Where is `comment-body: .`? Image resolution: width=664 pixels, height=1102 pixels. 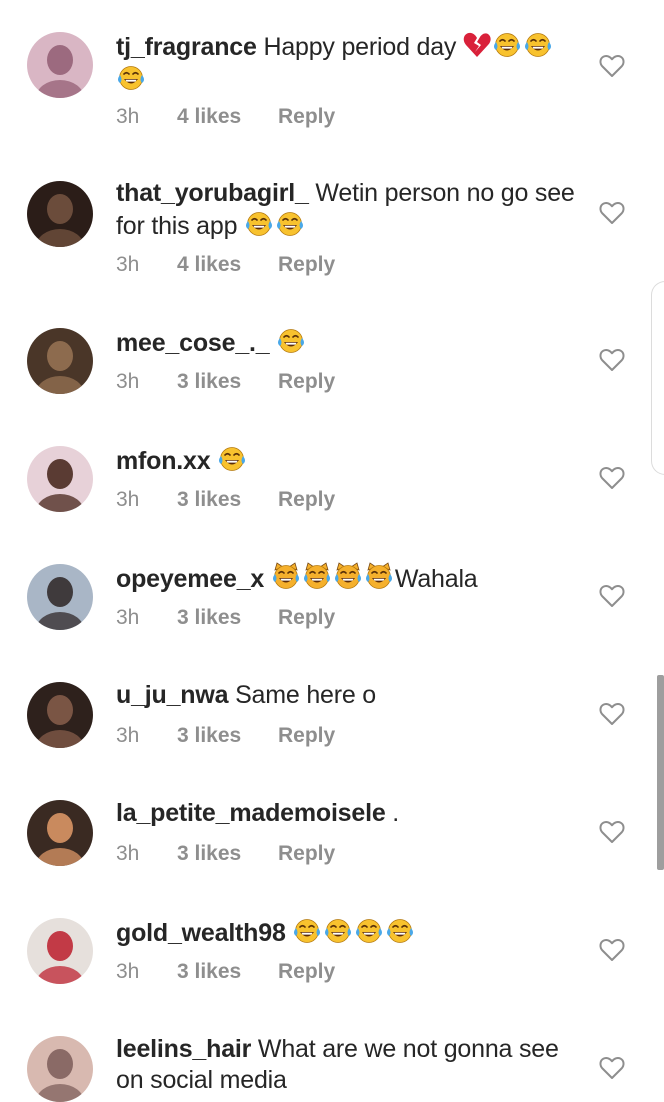 comment-body: . is located at coordinates (392, 813).